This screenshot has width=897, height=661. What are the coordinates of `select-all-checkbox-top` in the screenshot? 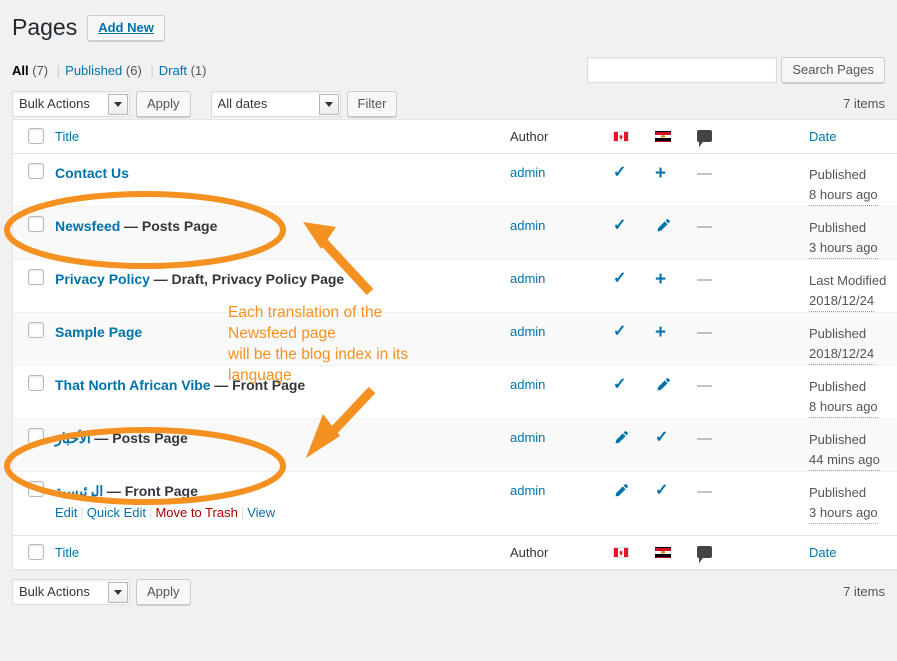 It's located at (35, 135).